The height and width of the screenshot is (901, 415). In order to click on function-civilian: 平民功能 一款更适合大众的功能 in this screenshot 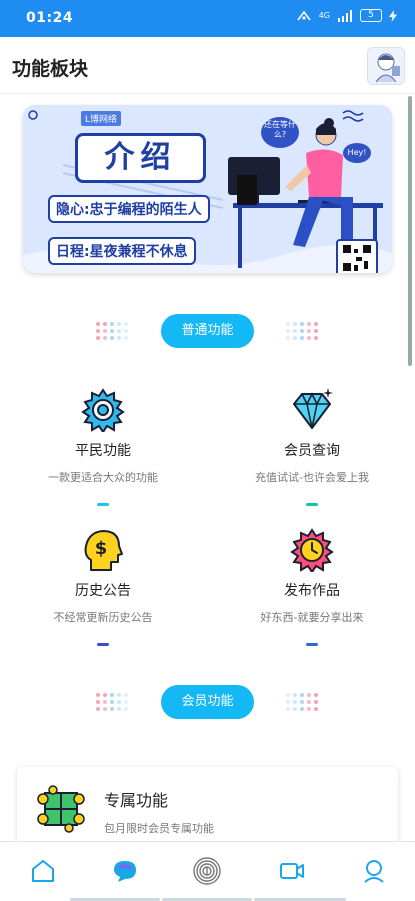, I will do `click(103, 447)`.